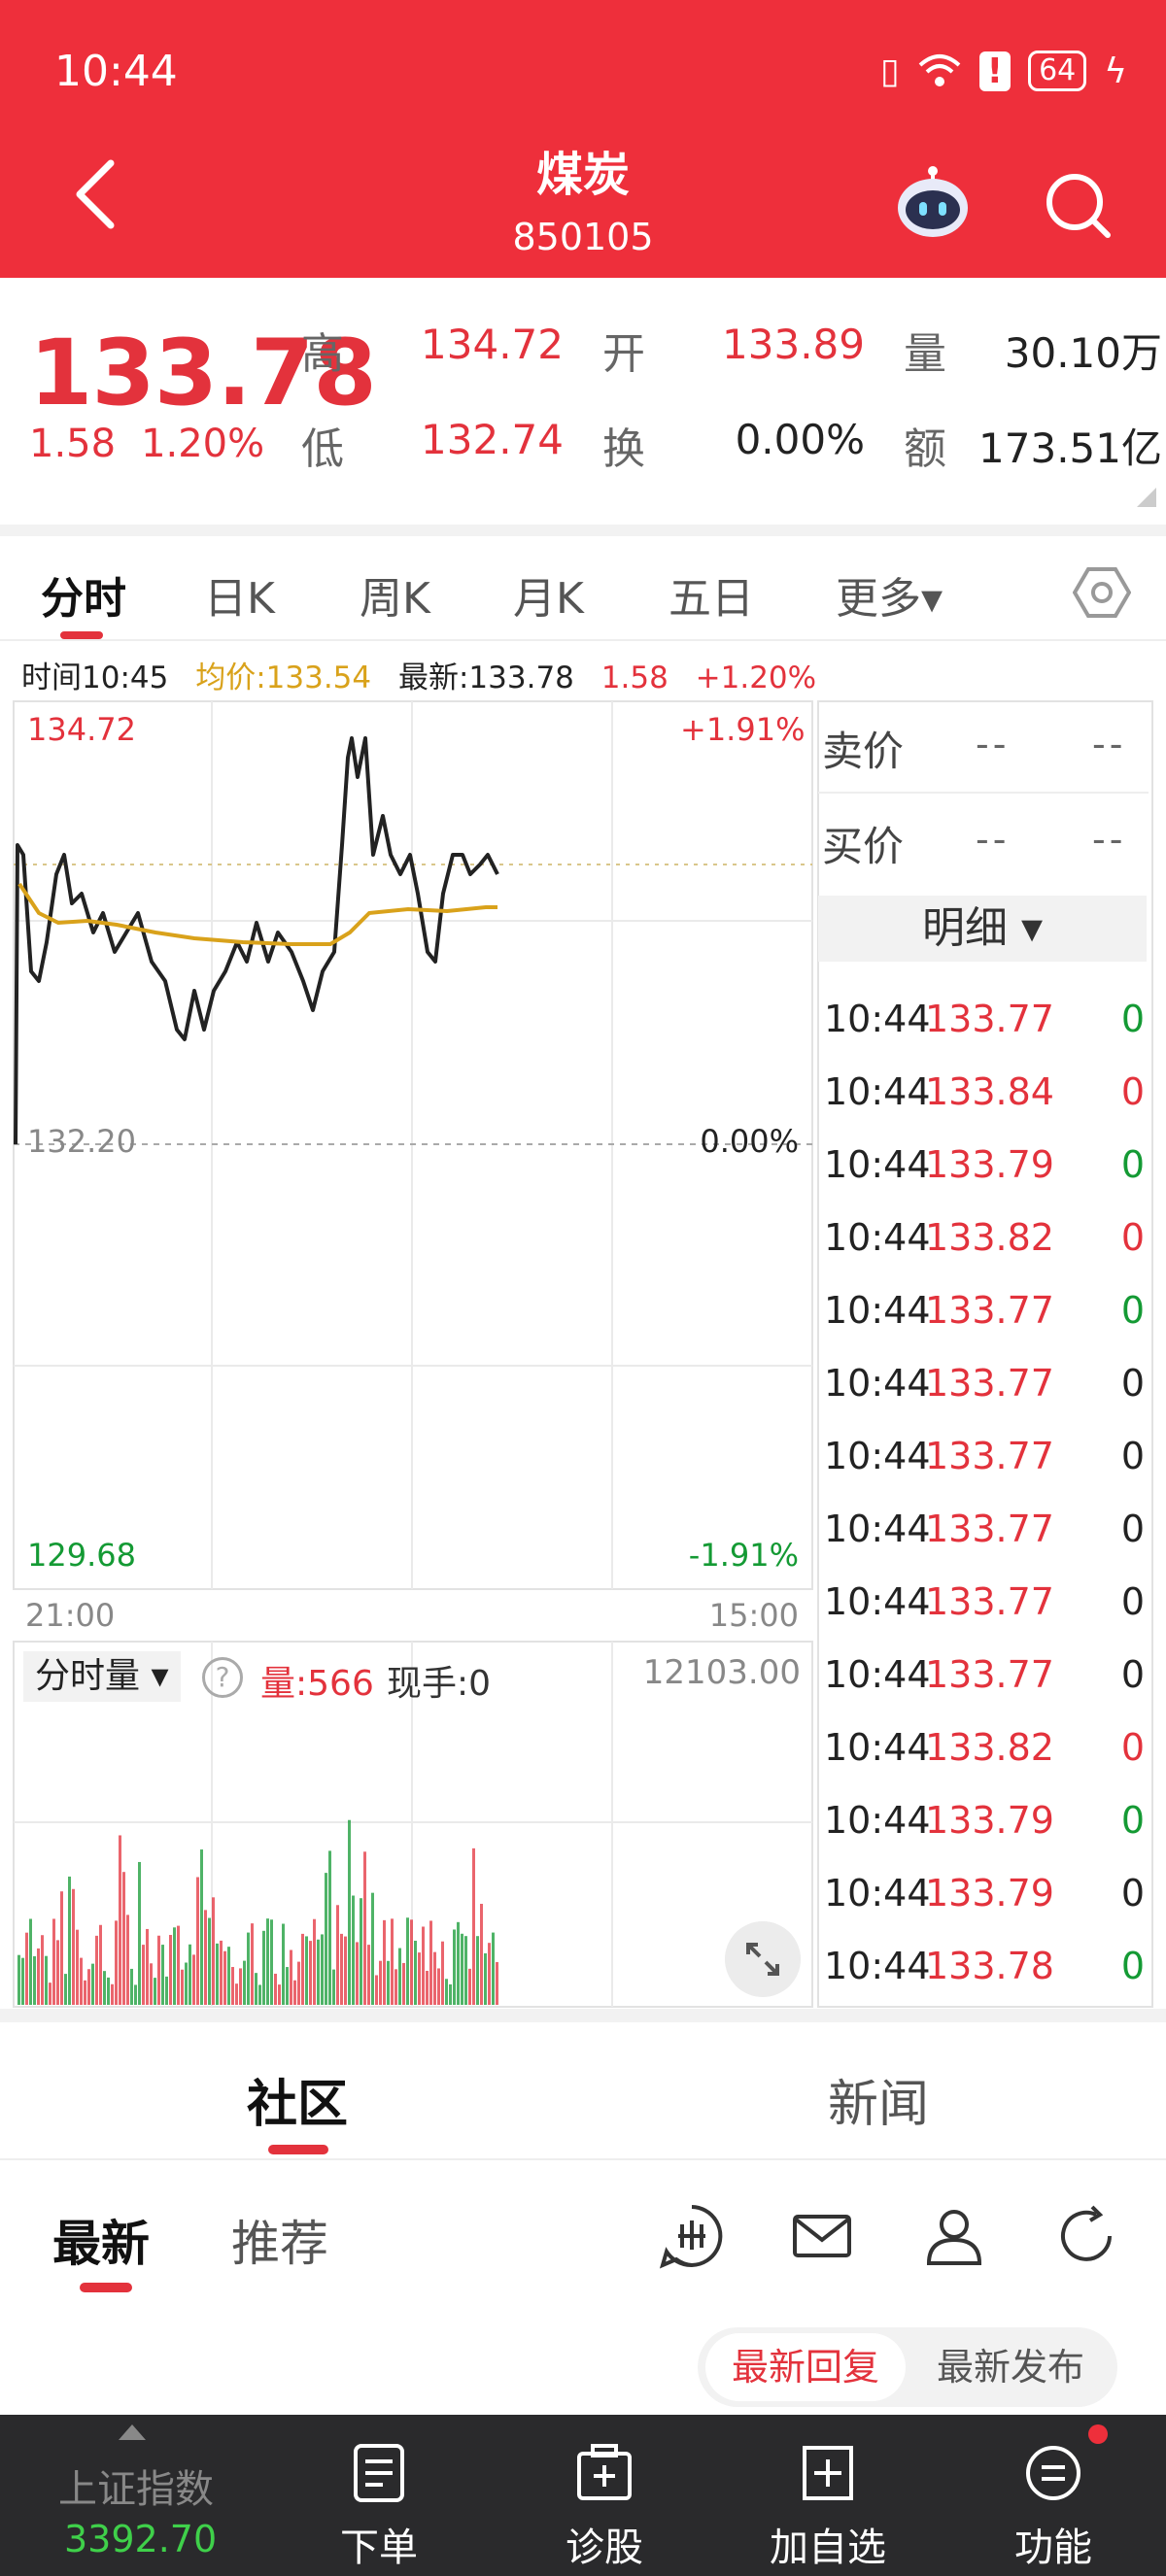 The height and width of the screenshot is (2576, 1166). Describe the element at coordinates (297, 2099) in the screenshot. I see `tab-community: 社区` at that location.